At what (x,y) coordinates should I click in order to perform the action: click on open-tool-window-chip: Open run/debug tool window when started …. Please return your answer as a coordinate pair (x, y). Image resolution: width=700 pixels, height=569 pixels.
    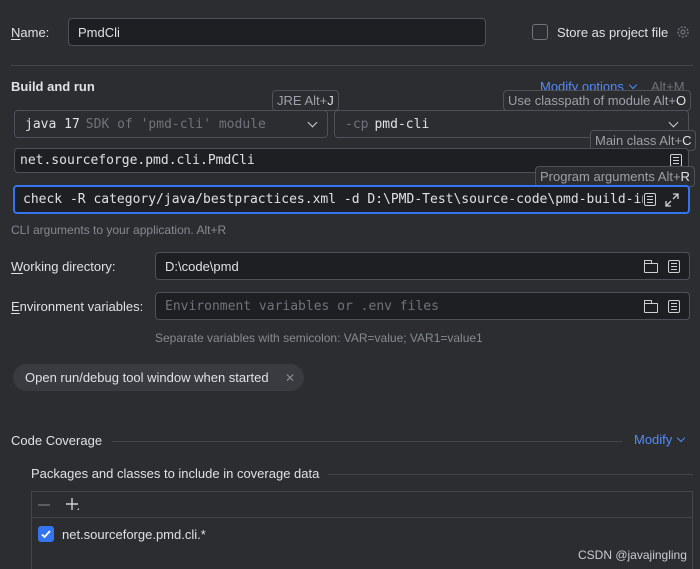
    Looking at the image, I should click on (158, 377).